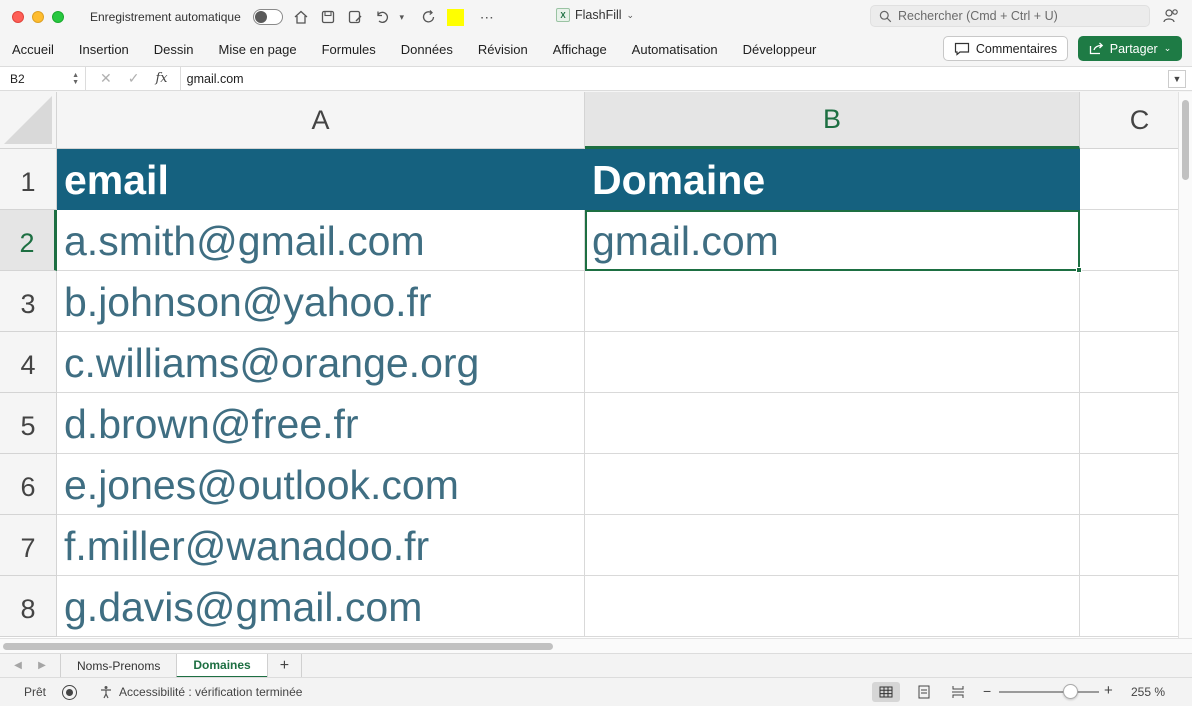  I want to click on column-header-b: B, so click(832, 120).